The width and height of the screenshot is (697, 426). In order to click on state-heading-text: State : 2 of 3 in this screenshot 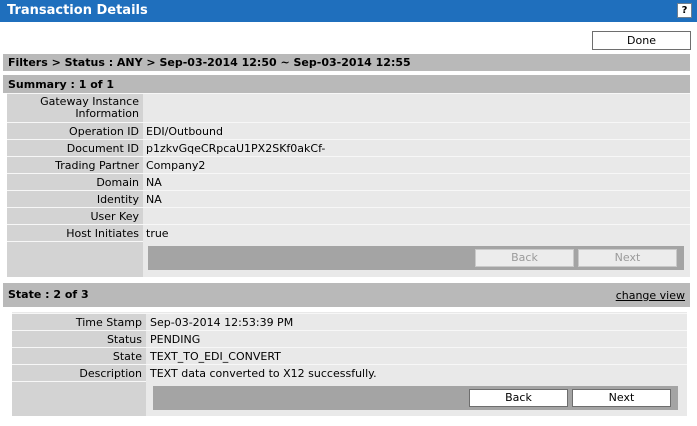, I will do `click(48, 294)`.